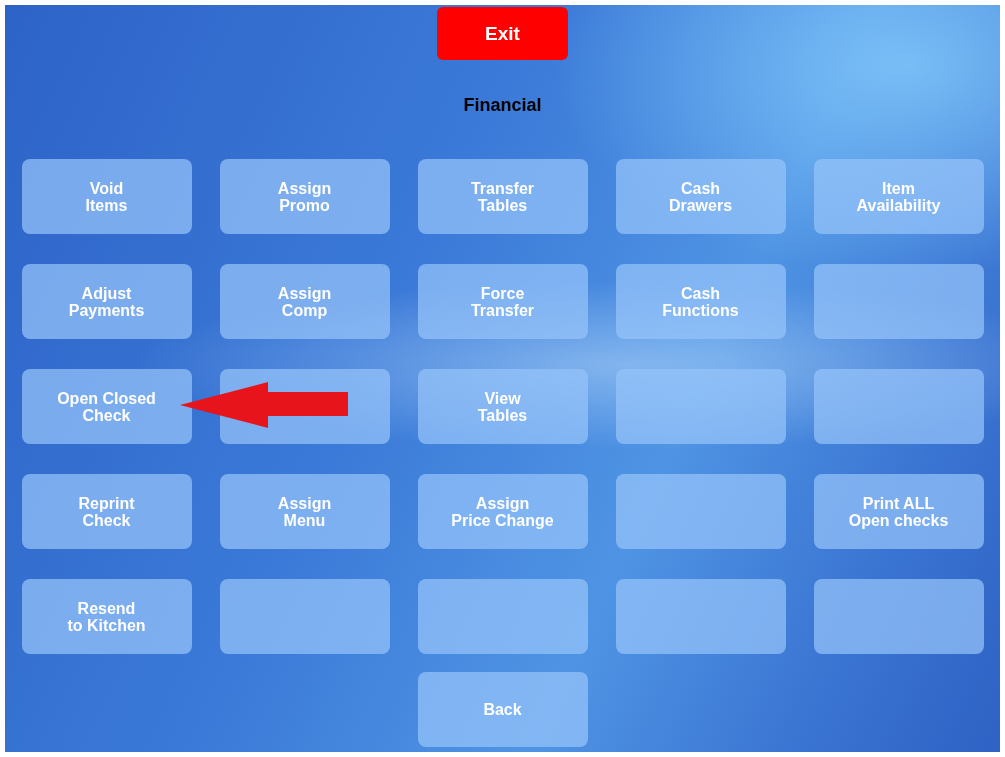  What do you see at coordinates (502, 709) in the screenshot?
I see `back-button: Back` at bounding box center [502, 709].